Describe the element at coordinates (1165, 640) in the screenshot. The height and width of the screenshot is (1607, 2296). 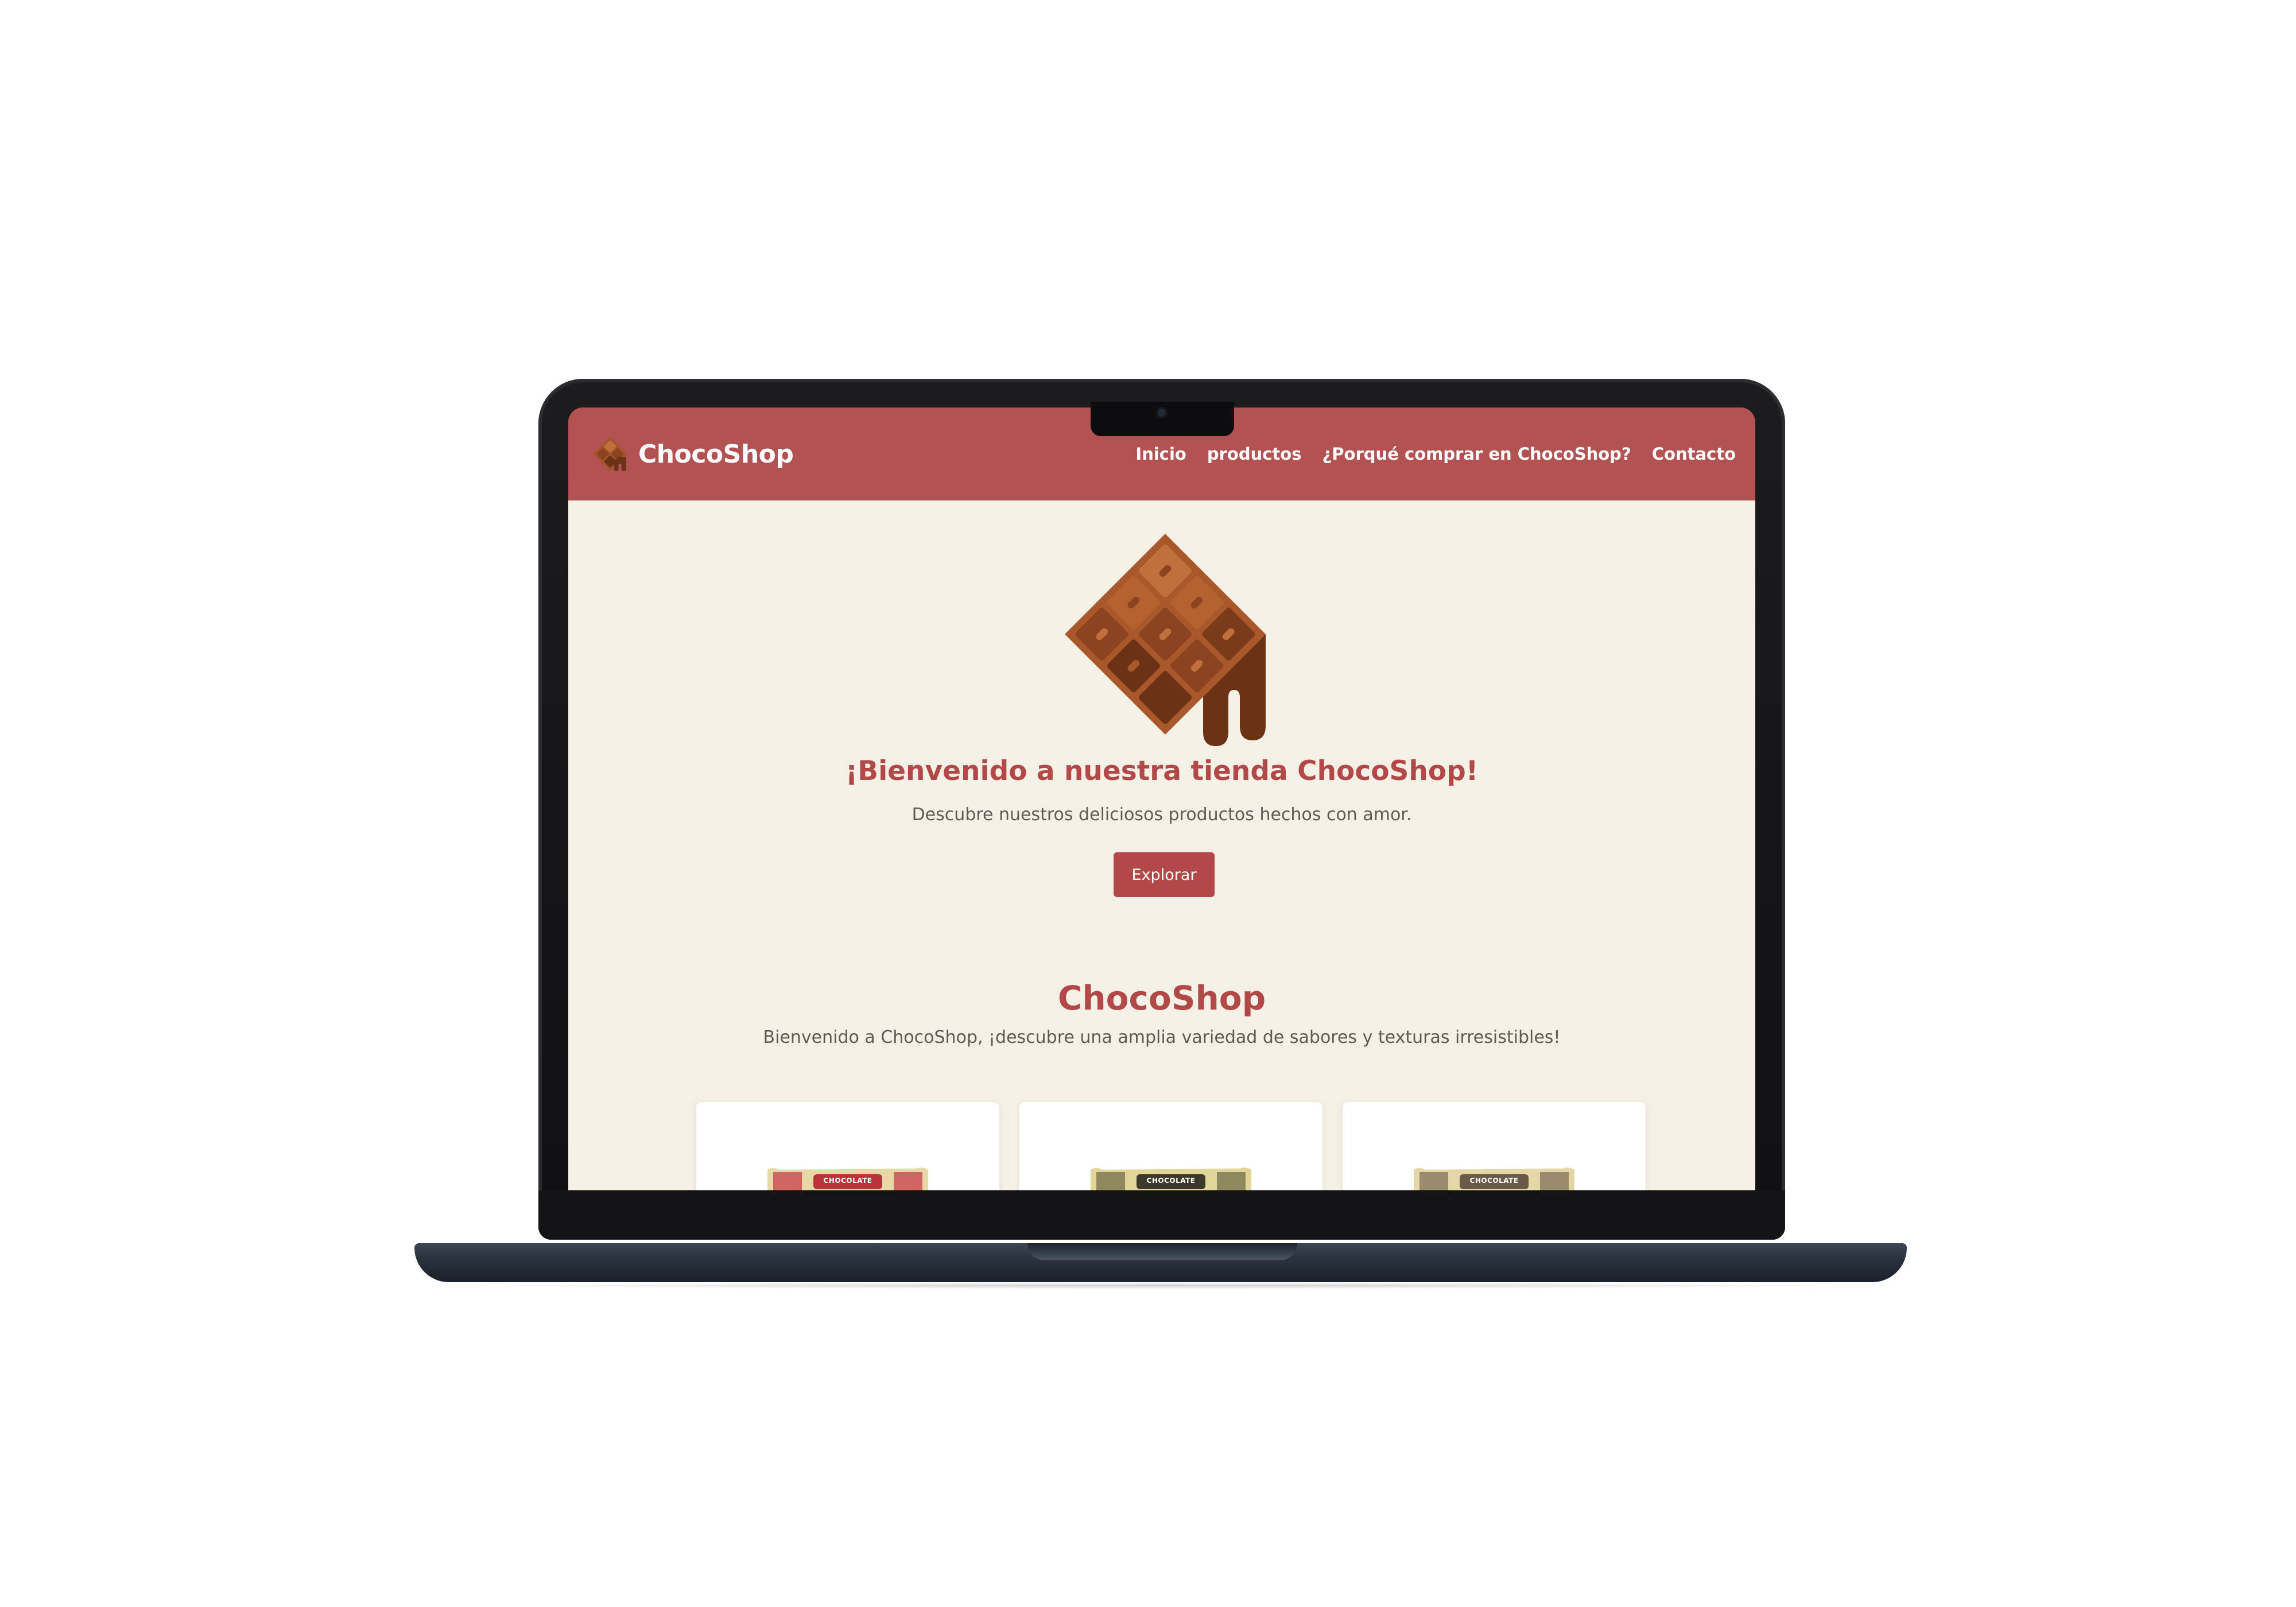
I see `melting-chocolate-bar-icon` at that location.